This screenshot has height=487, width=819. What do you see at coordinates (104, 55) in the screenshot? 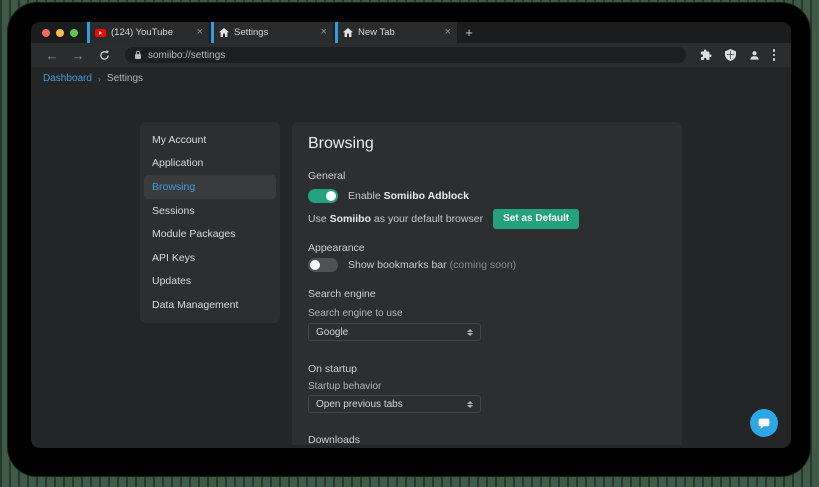
I see `reload-button` at bounding box center [104, 55].